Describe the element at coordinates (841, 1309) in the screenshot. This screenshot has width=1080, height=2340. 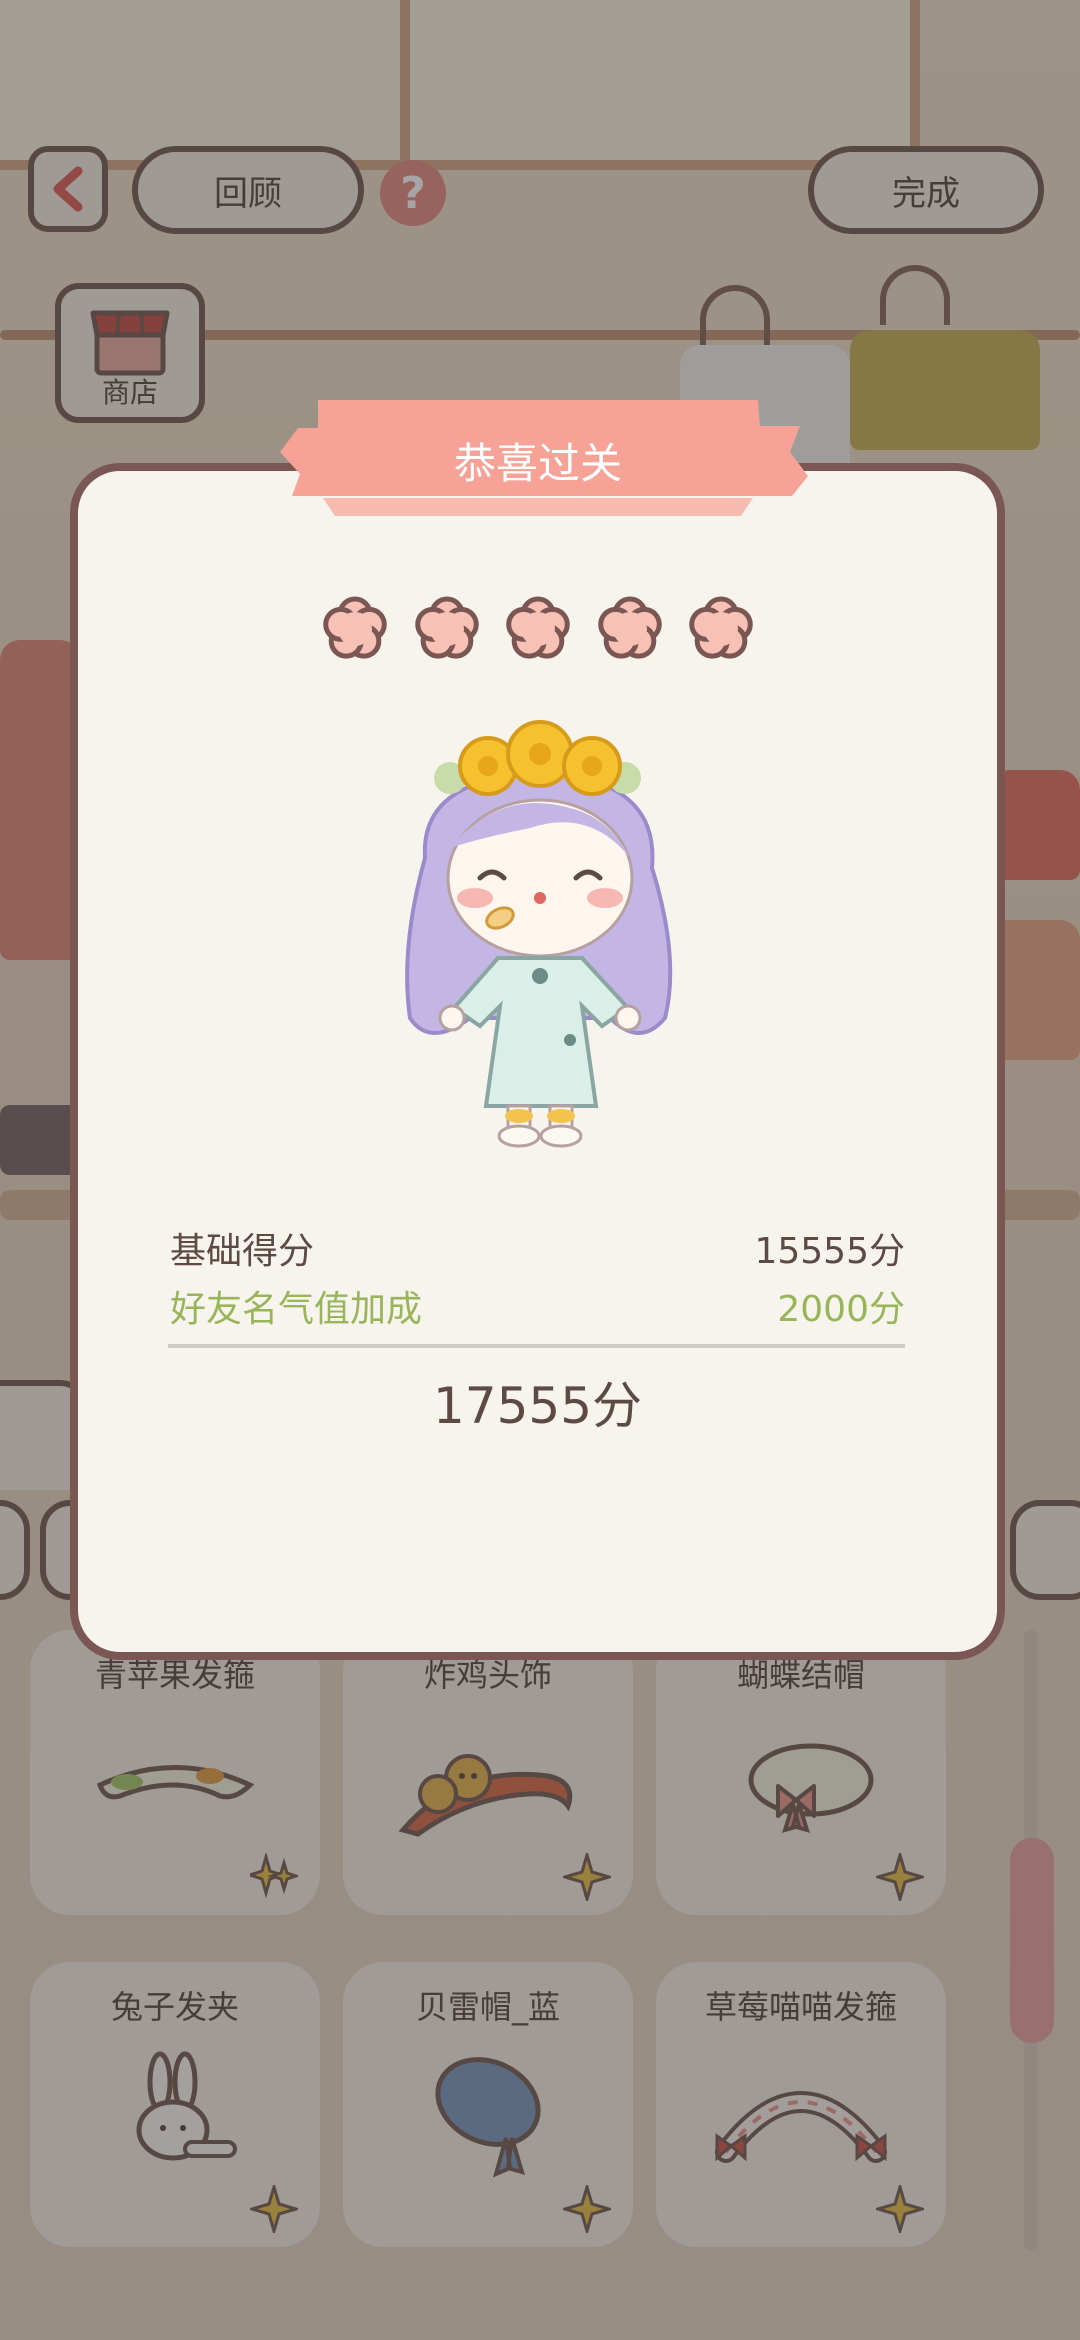
I see `friend-bonus-value: 2000分` at that location.